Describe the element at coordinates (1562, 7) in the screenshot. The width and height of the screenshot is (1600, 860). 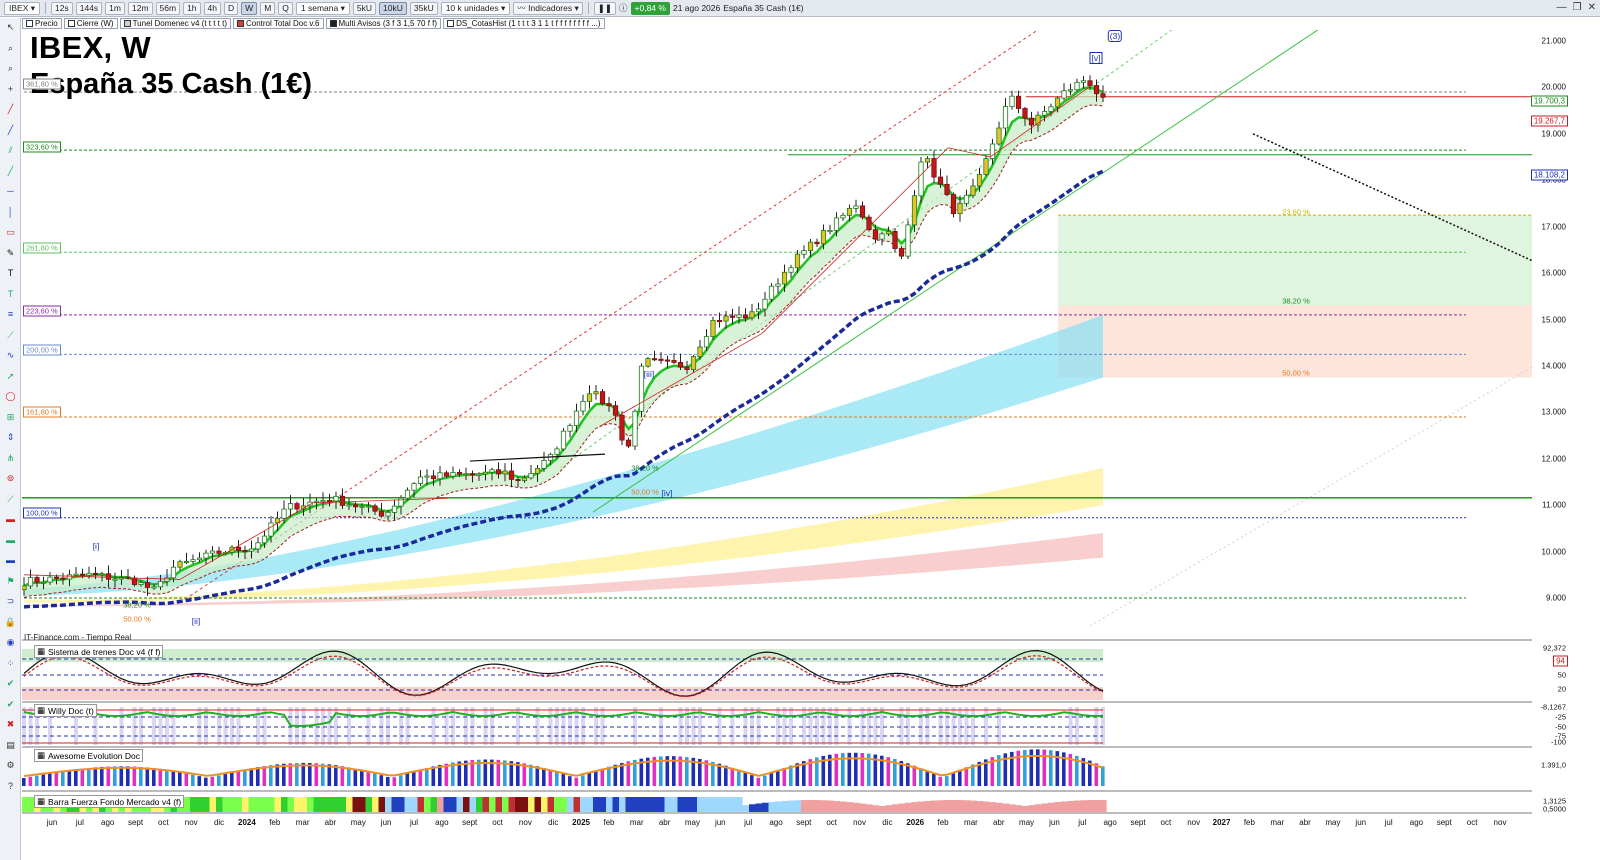
I see `minimize-icon: —` at that location.